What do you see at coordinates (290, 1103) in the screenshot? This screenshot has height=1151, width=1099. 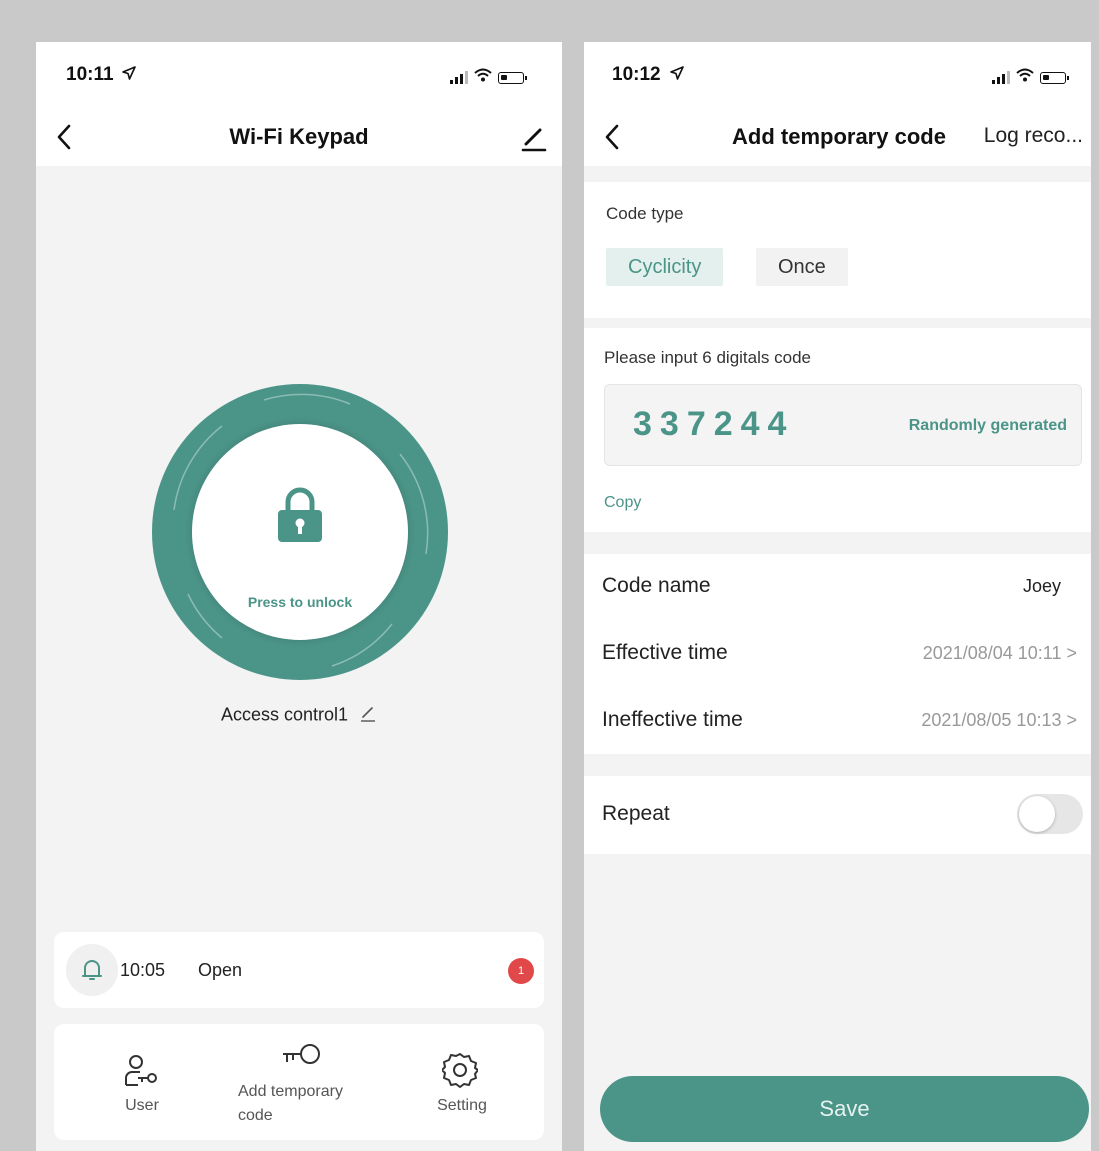 I see `tab-add-temporary-code-label: Add temporary code` at bounding box center [290, 1103].